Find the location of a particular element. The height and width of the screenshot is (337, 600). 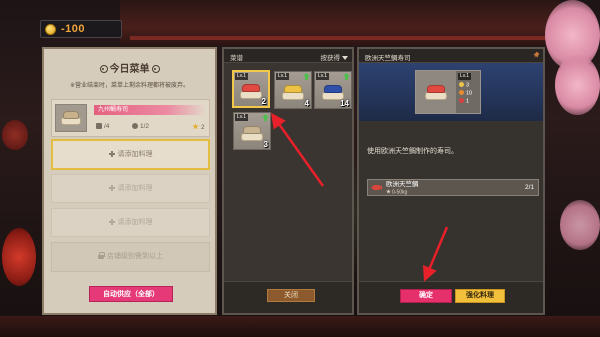

detail-stat-value: 10 is located at coordinates (469, 93).